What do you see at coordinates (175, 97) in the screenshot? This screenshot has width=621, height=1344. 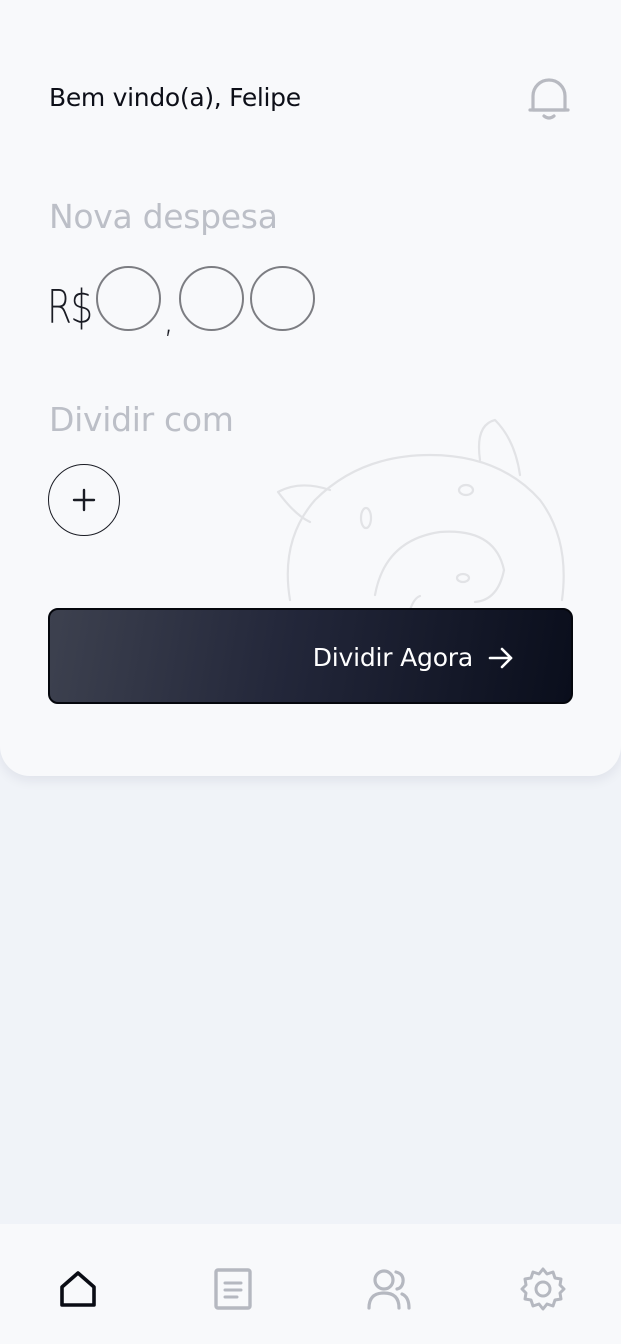 I see `welcome-greeting: Bem vindo(a), Felipe` at bounding box center [175, 97].